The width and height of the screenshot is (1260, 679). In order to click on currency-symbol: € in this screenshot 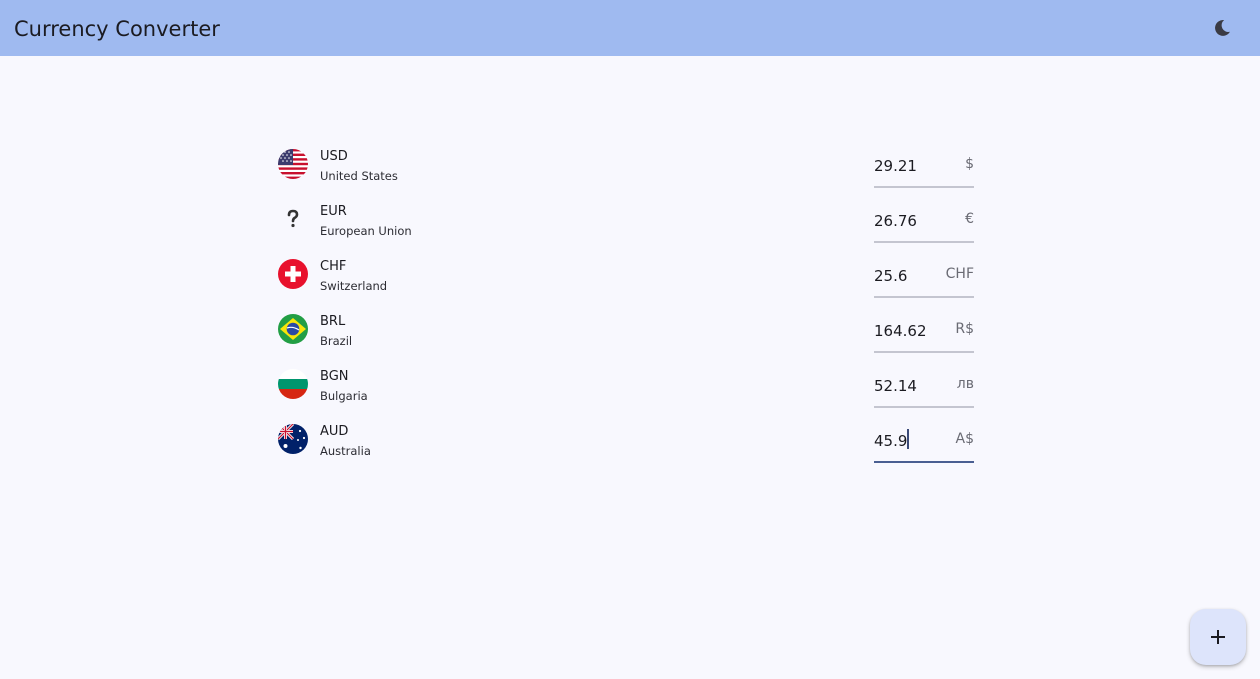, I will do `click(969, 219)`.